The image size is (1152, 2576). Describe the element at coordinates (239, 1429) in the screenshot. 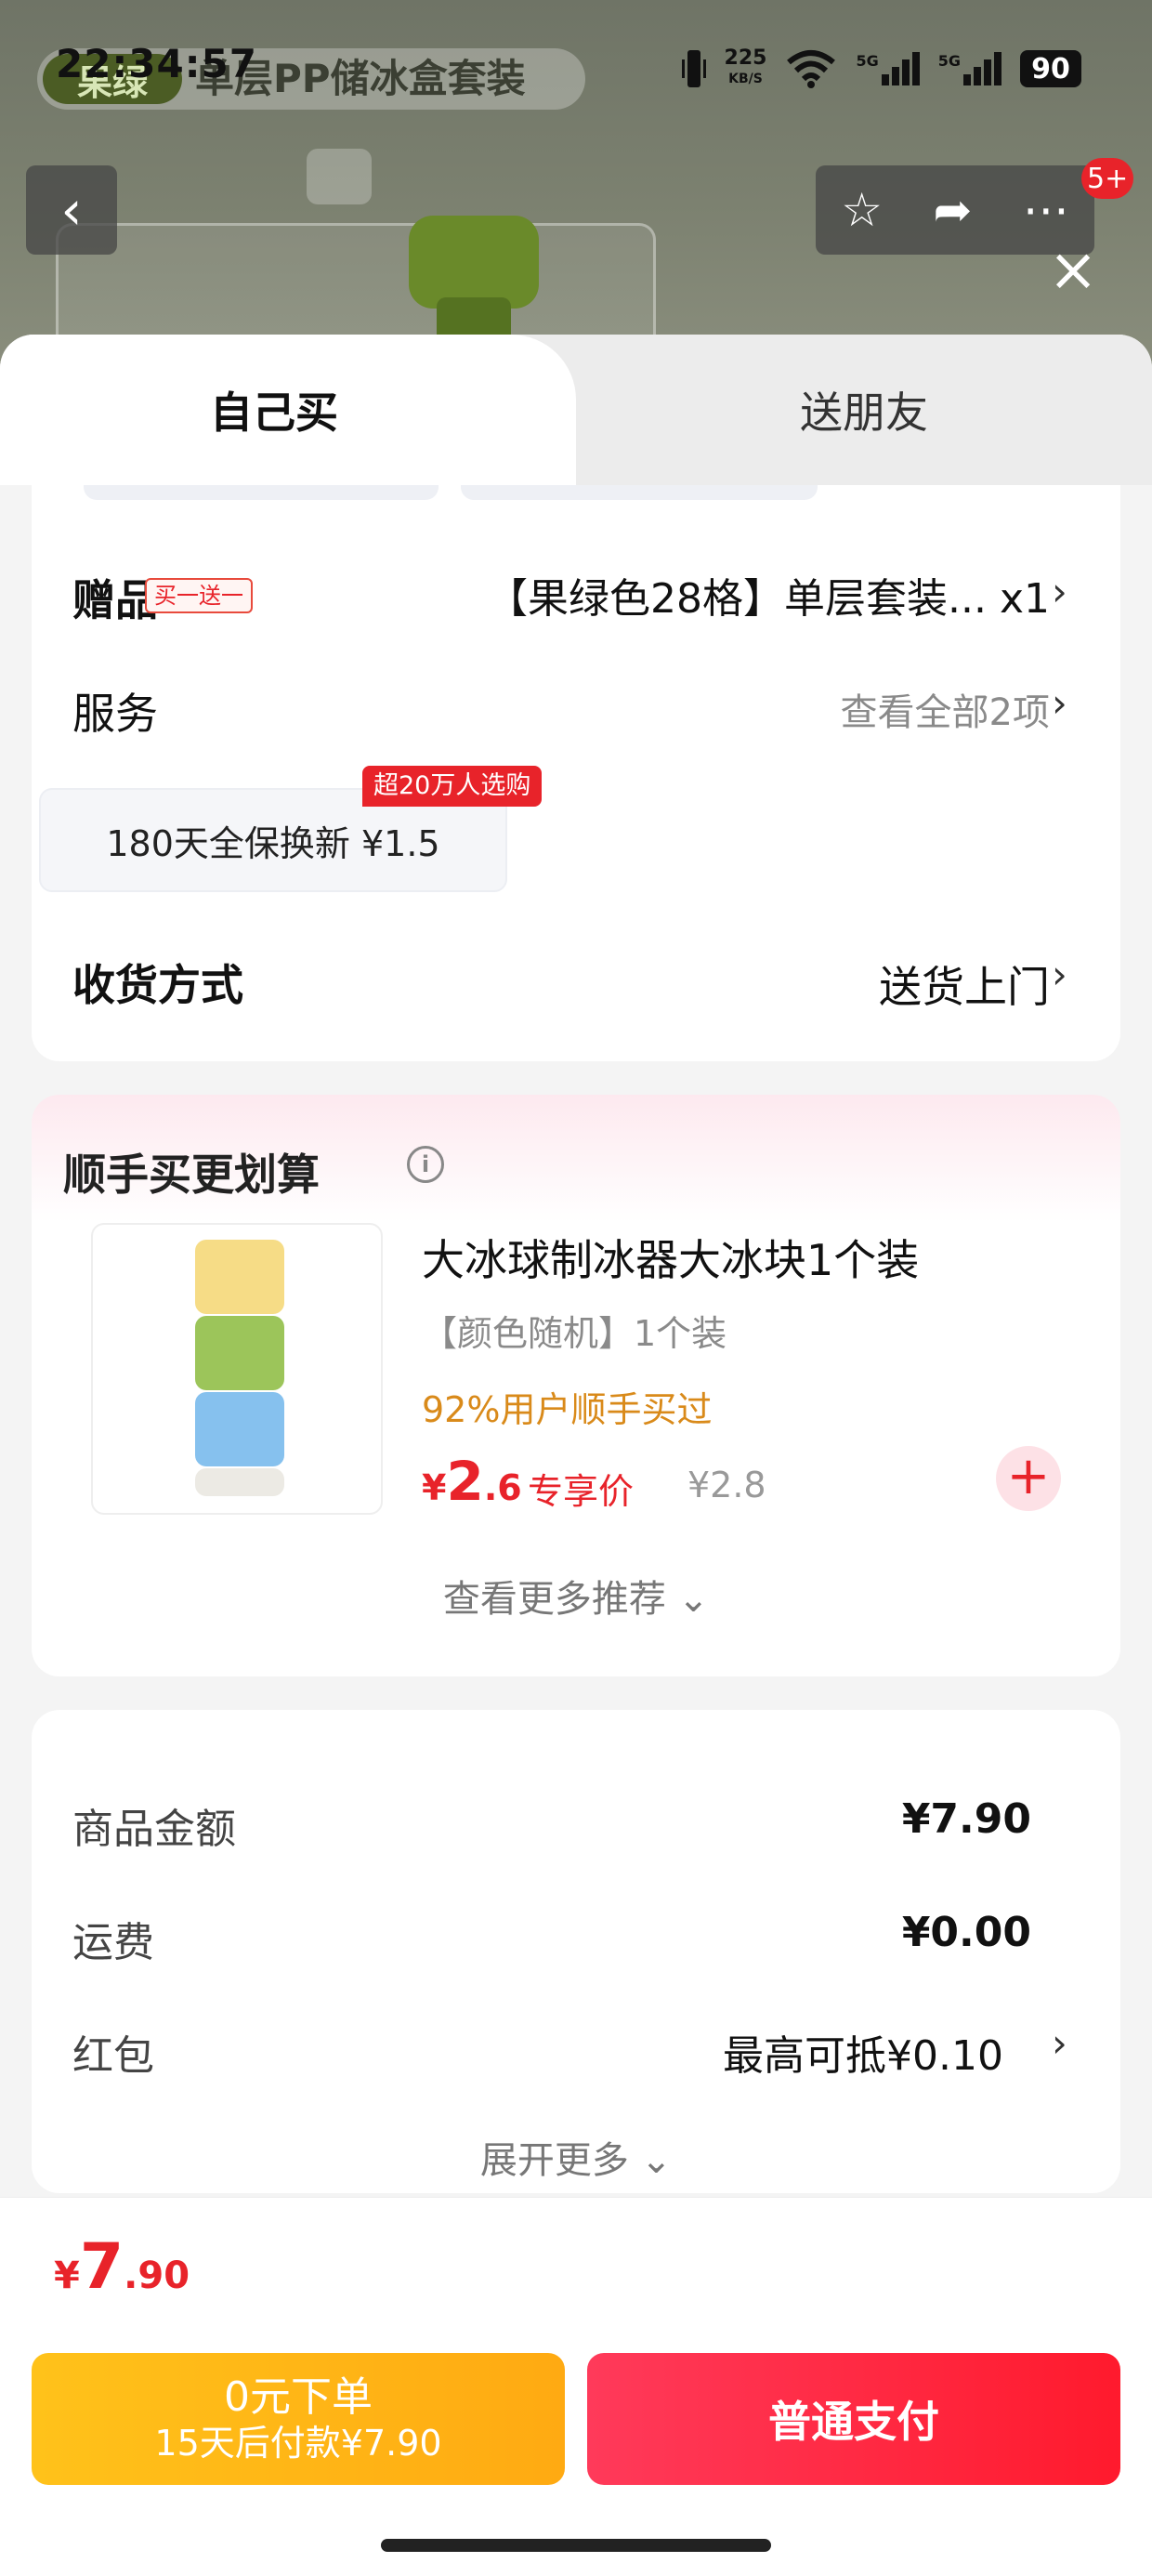

I see `tub-blue` at that location.